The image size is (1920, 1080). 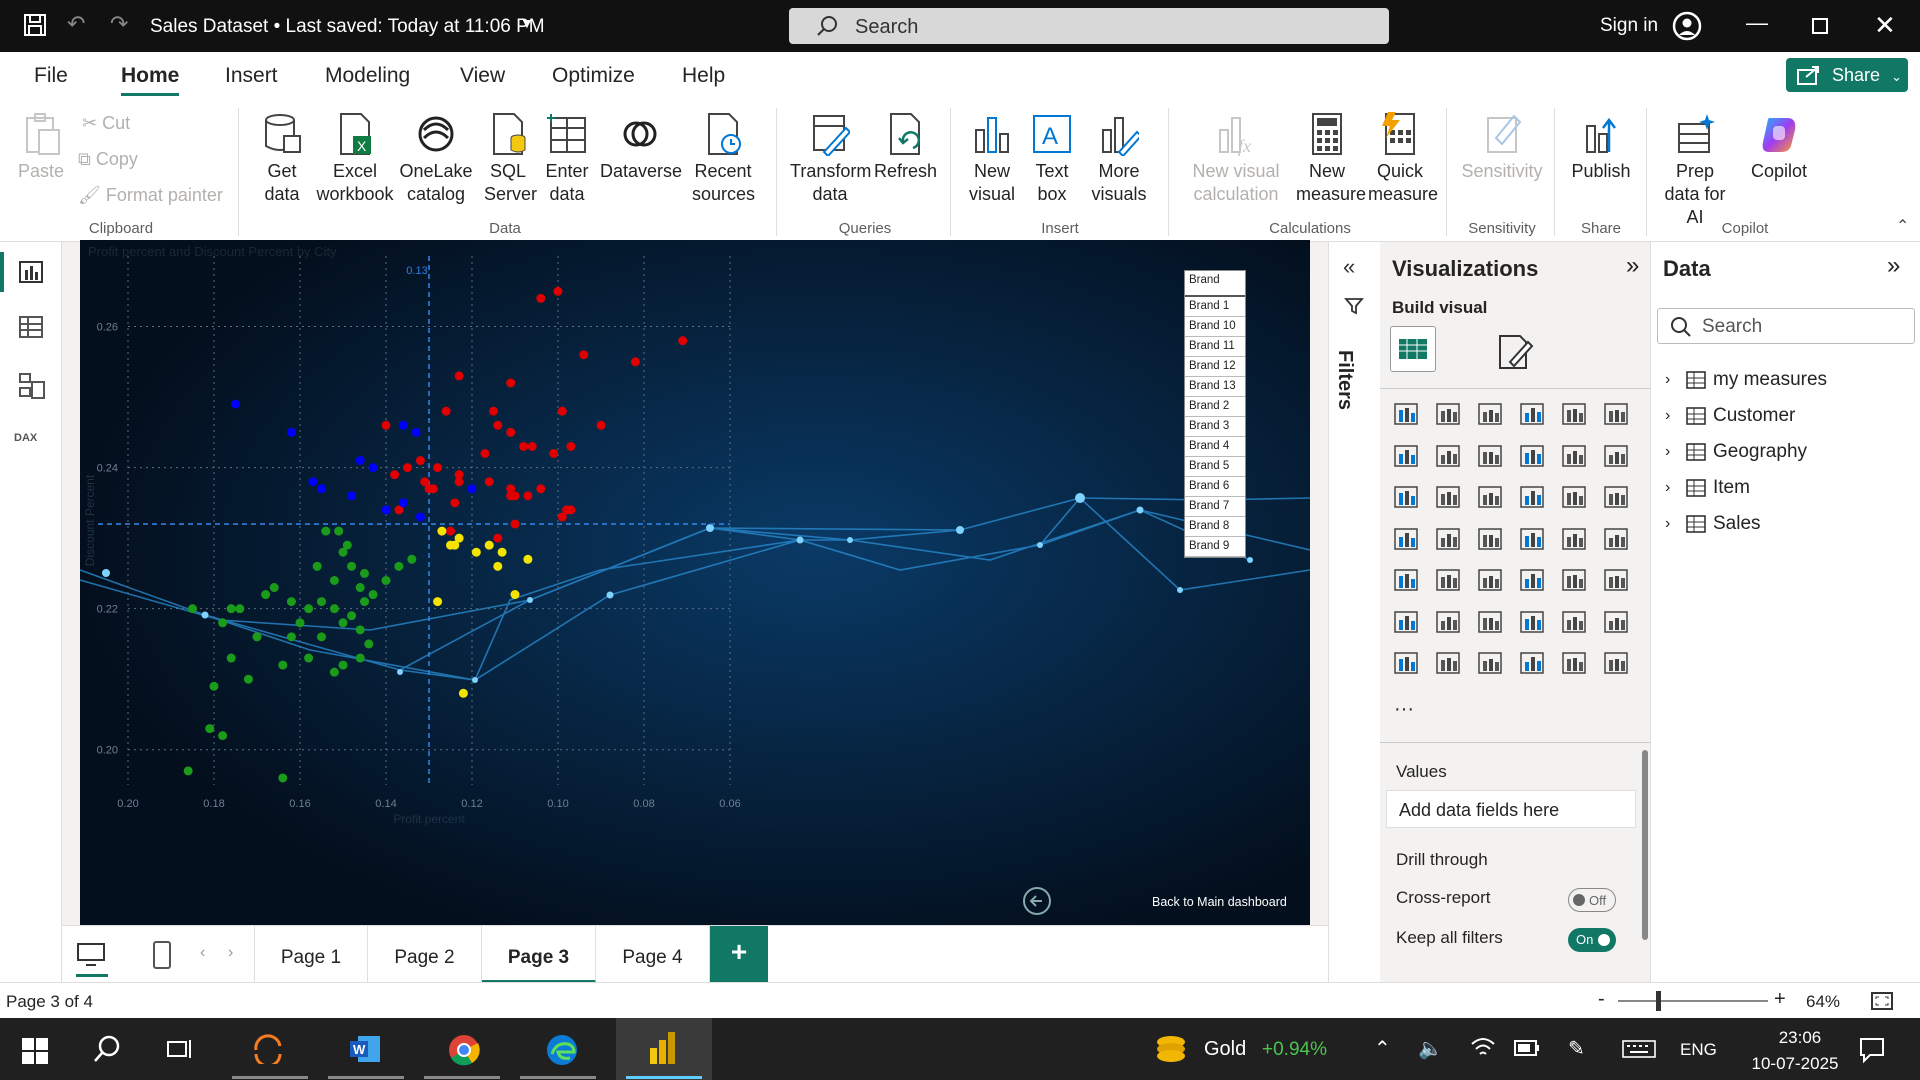 What do you see at coordinates (1795, 1064) in the screenshot?
I see `clock-date: 10-07-2025` at bounding box center [1795, 1064].